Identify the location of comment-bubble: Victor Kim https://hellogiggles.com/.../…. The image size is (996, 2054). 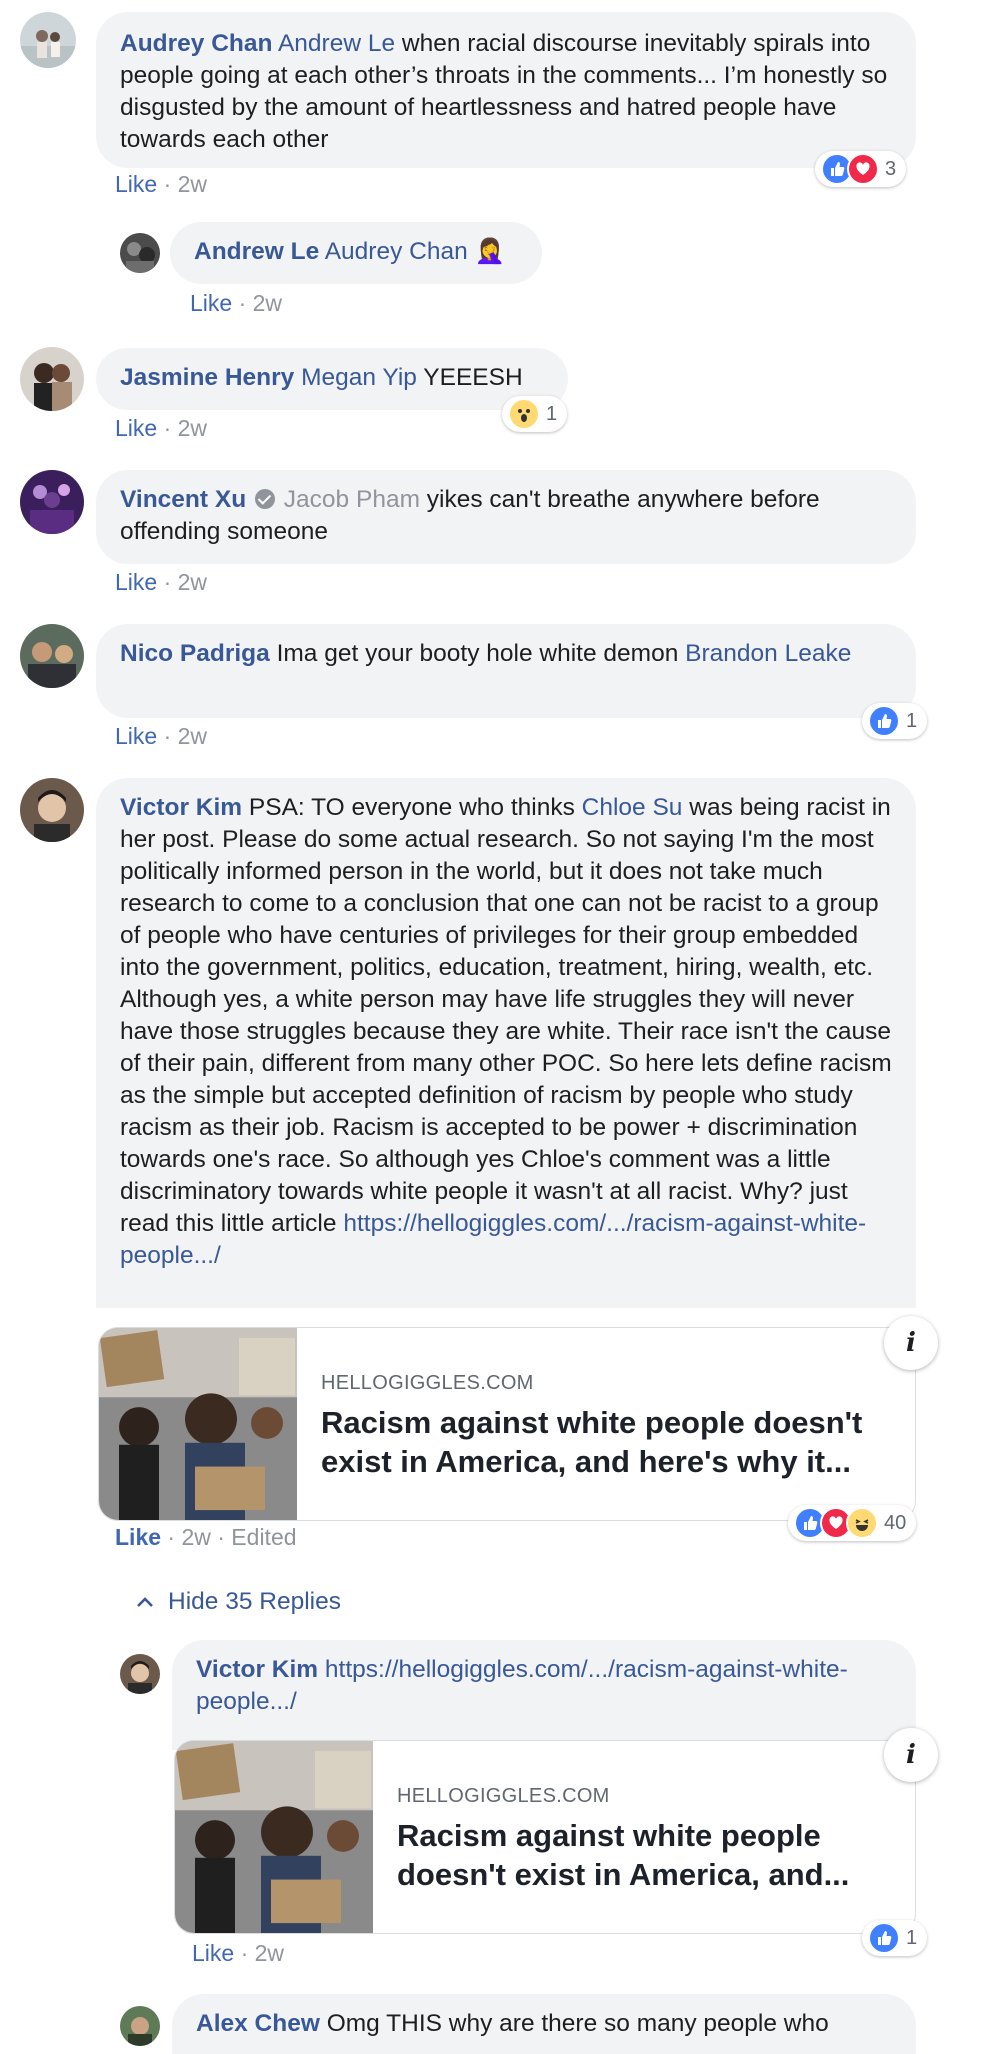
(544, 1695).